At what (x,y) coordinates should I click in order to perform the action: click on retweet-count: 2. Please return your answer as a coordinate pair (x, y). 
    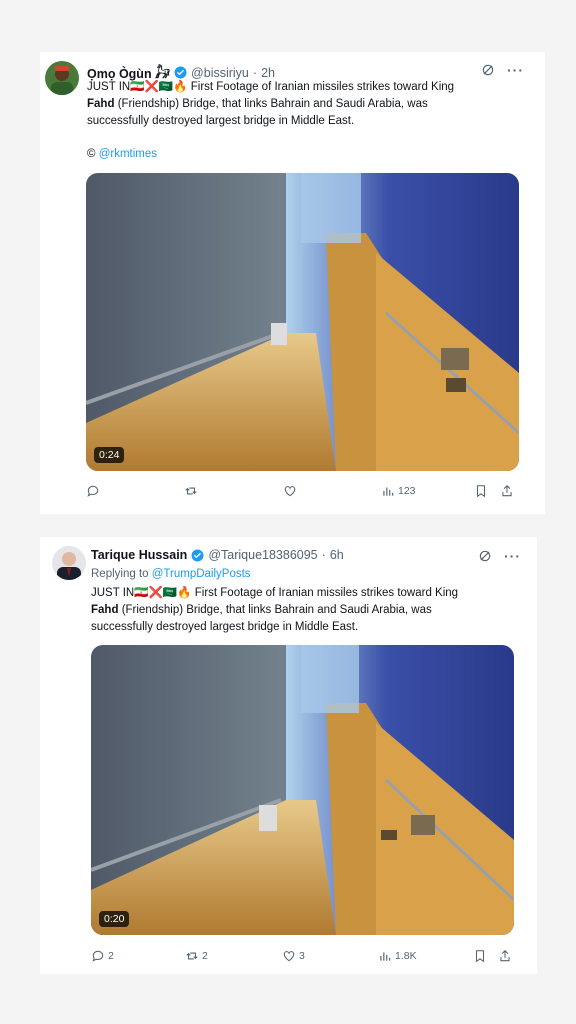
    Looking at the image, I should click on (205, 956).